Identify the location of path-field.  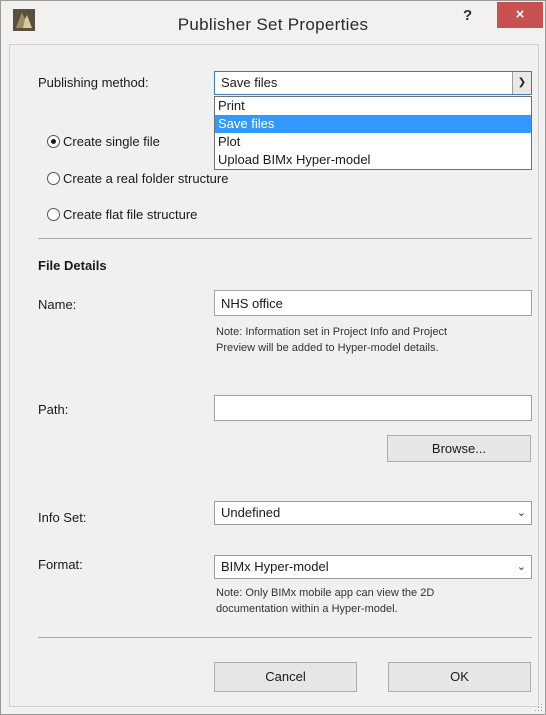
(373, 408).